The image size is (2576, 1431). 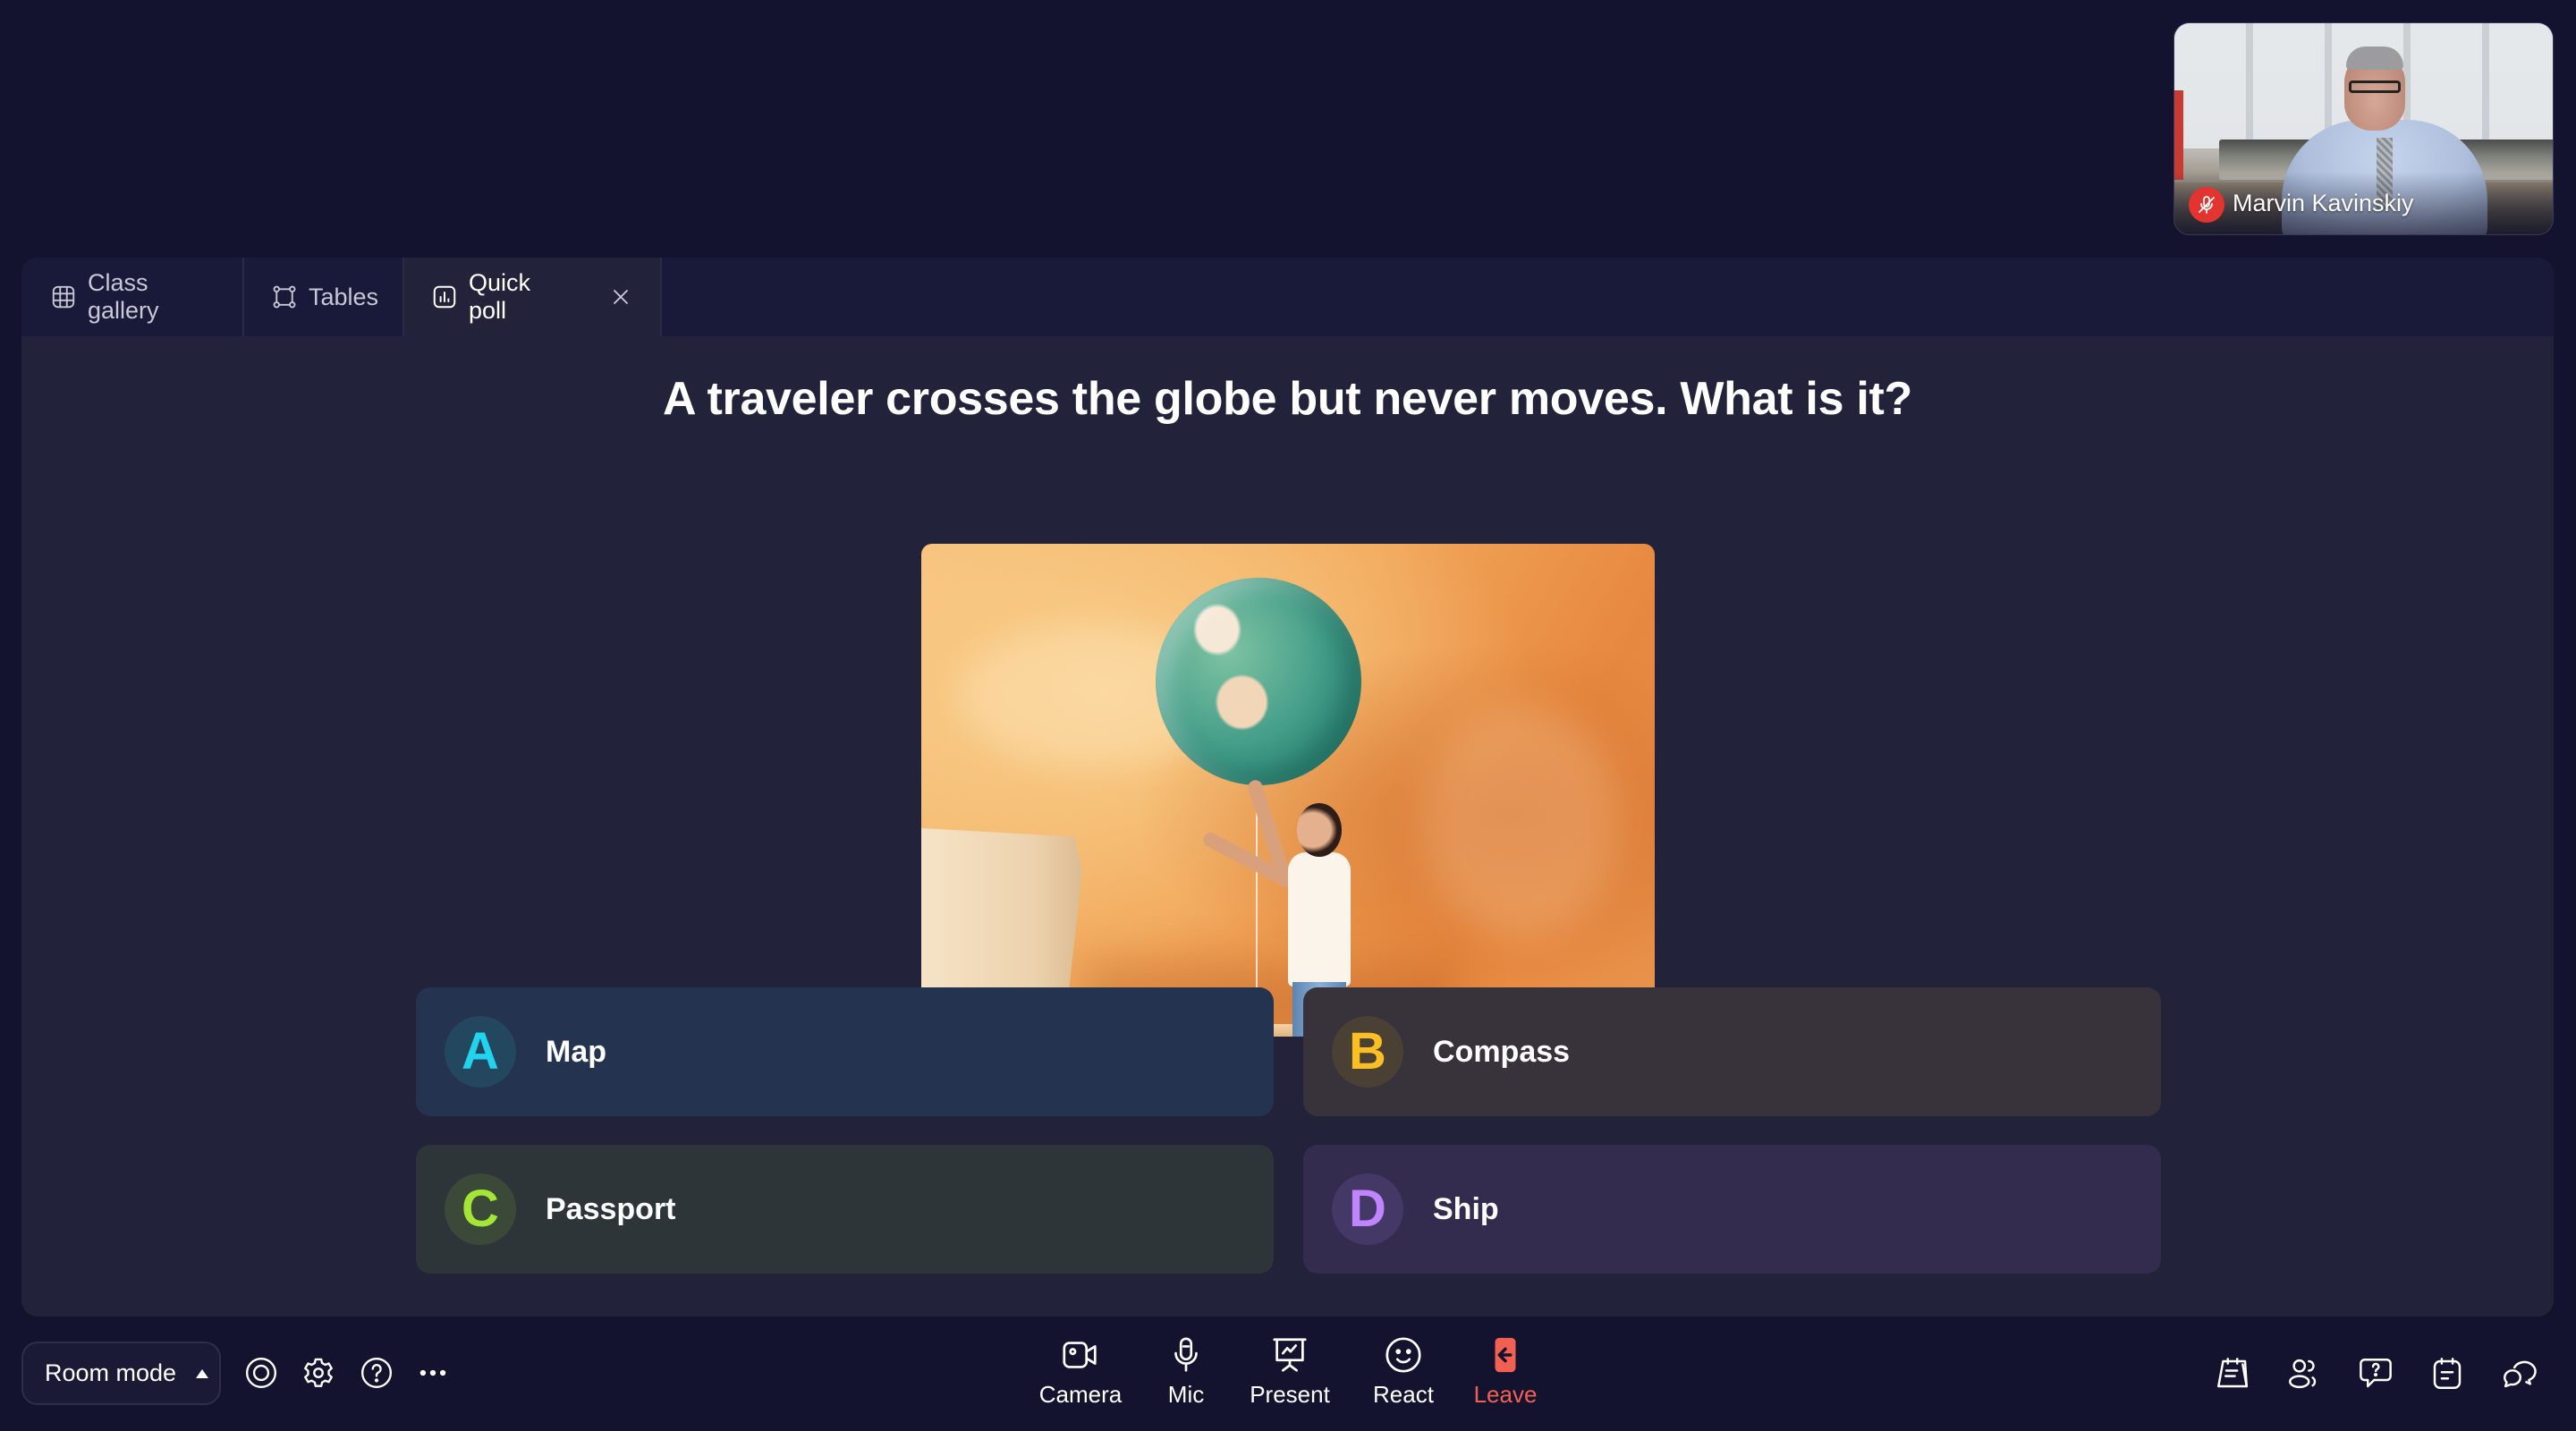 I want to click on tab-label: Class gallery, so click(x=123, y=296).